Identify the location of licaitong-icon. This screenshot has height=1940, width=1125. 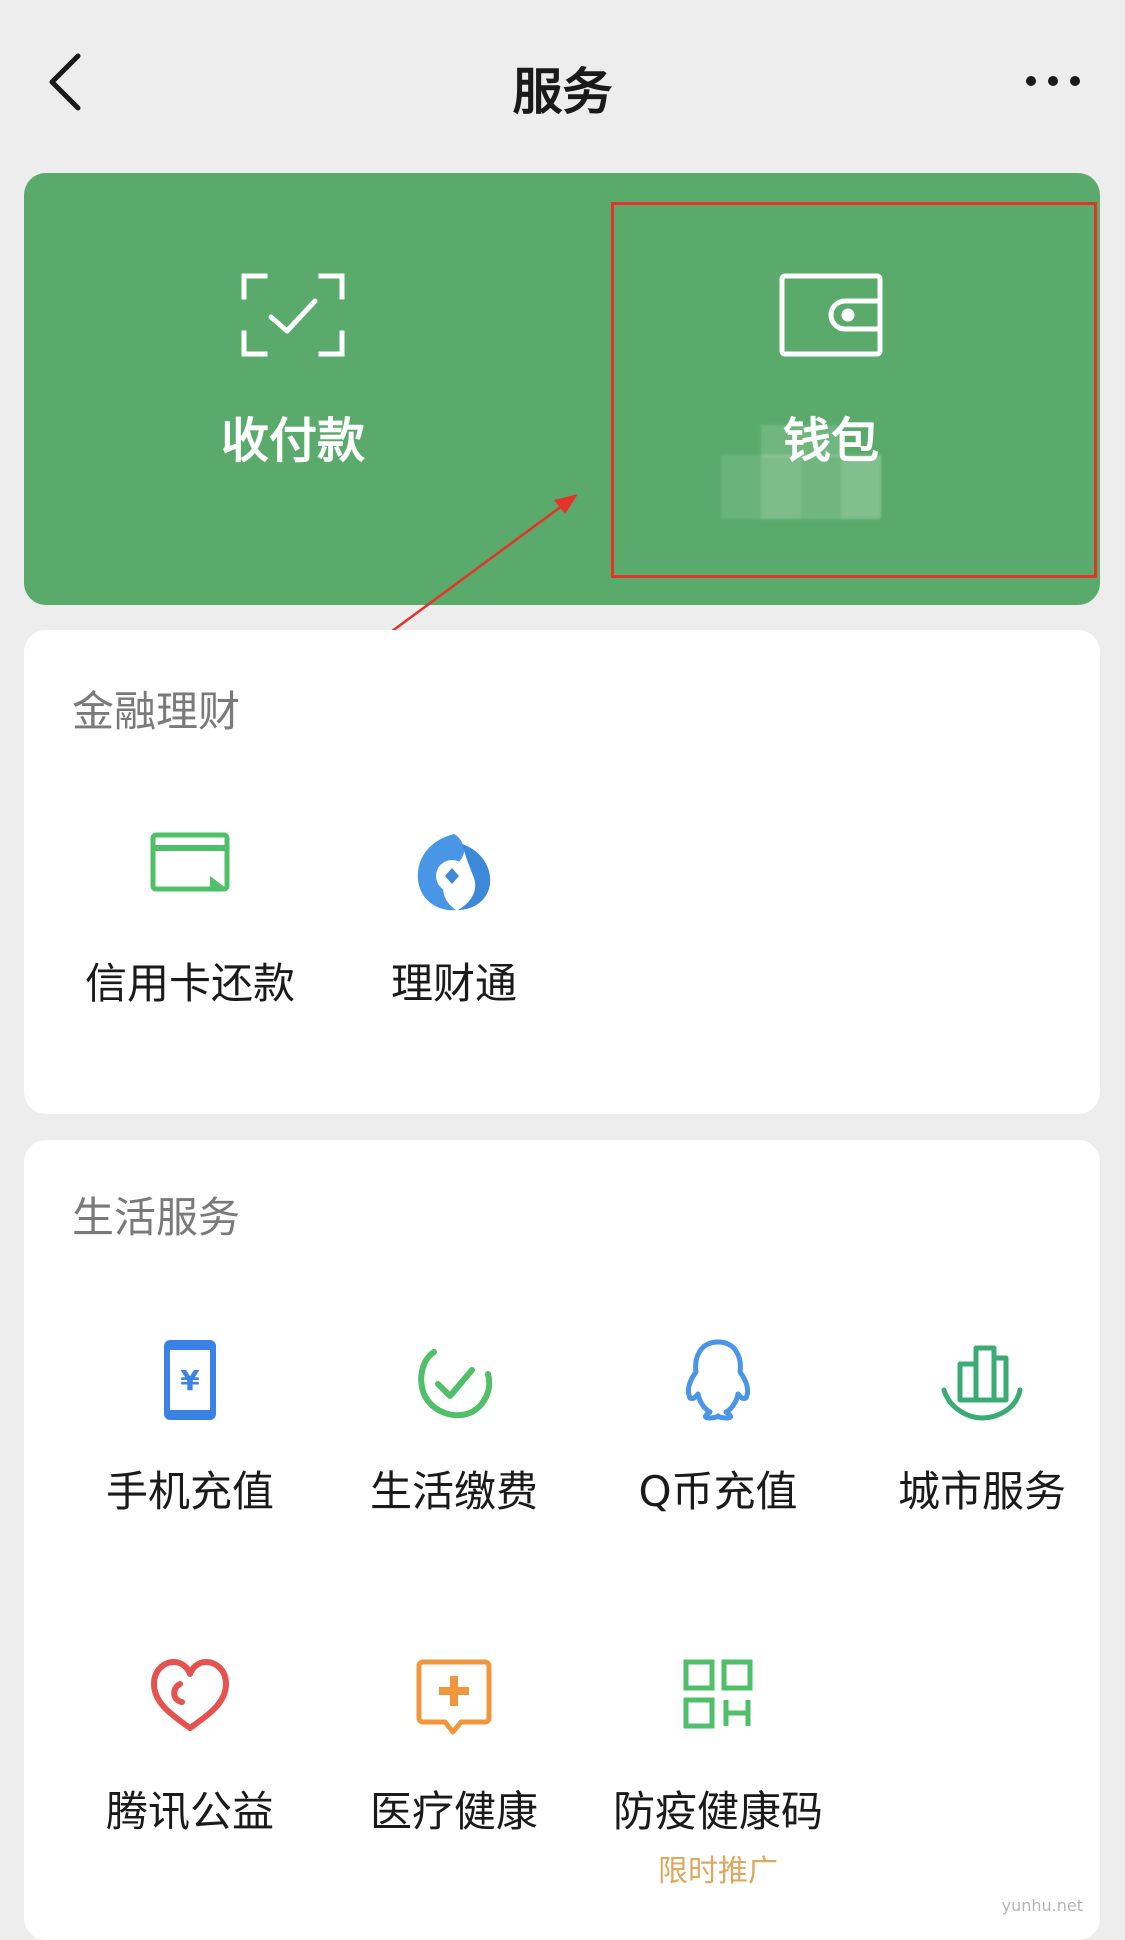
(454, 872).